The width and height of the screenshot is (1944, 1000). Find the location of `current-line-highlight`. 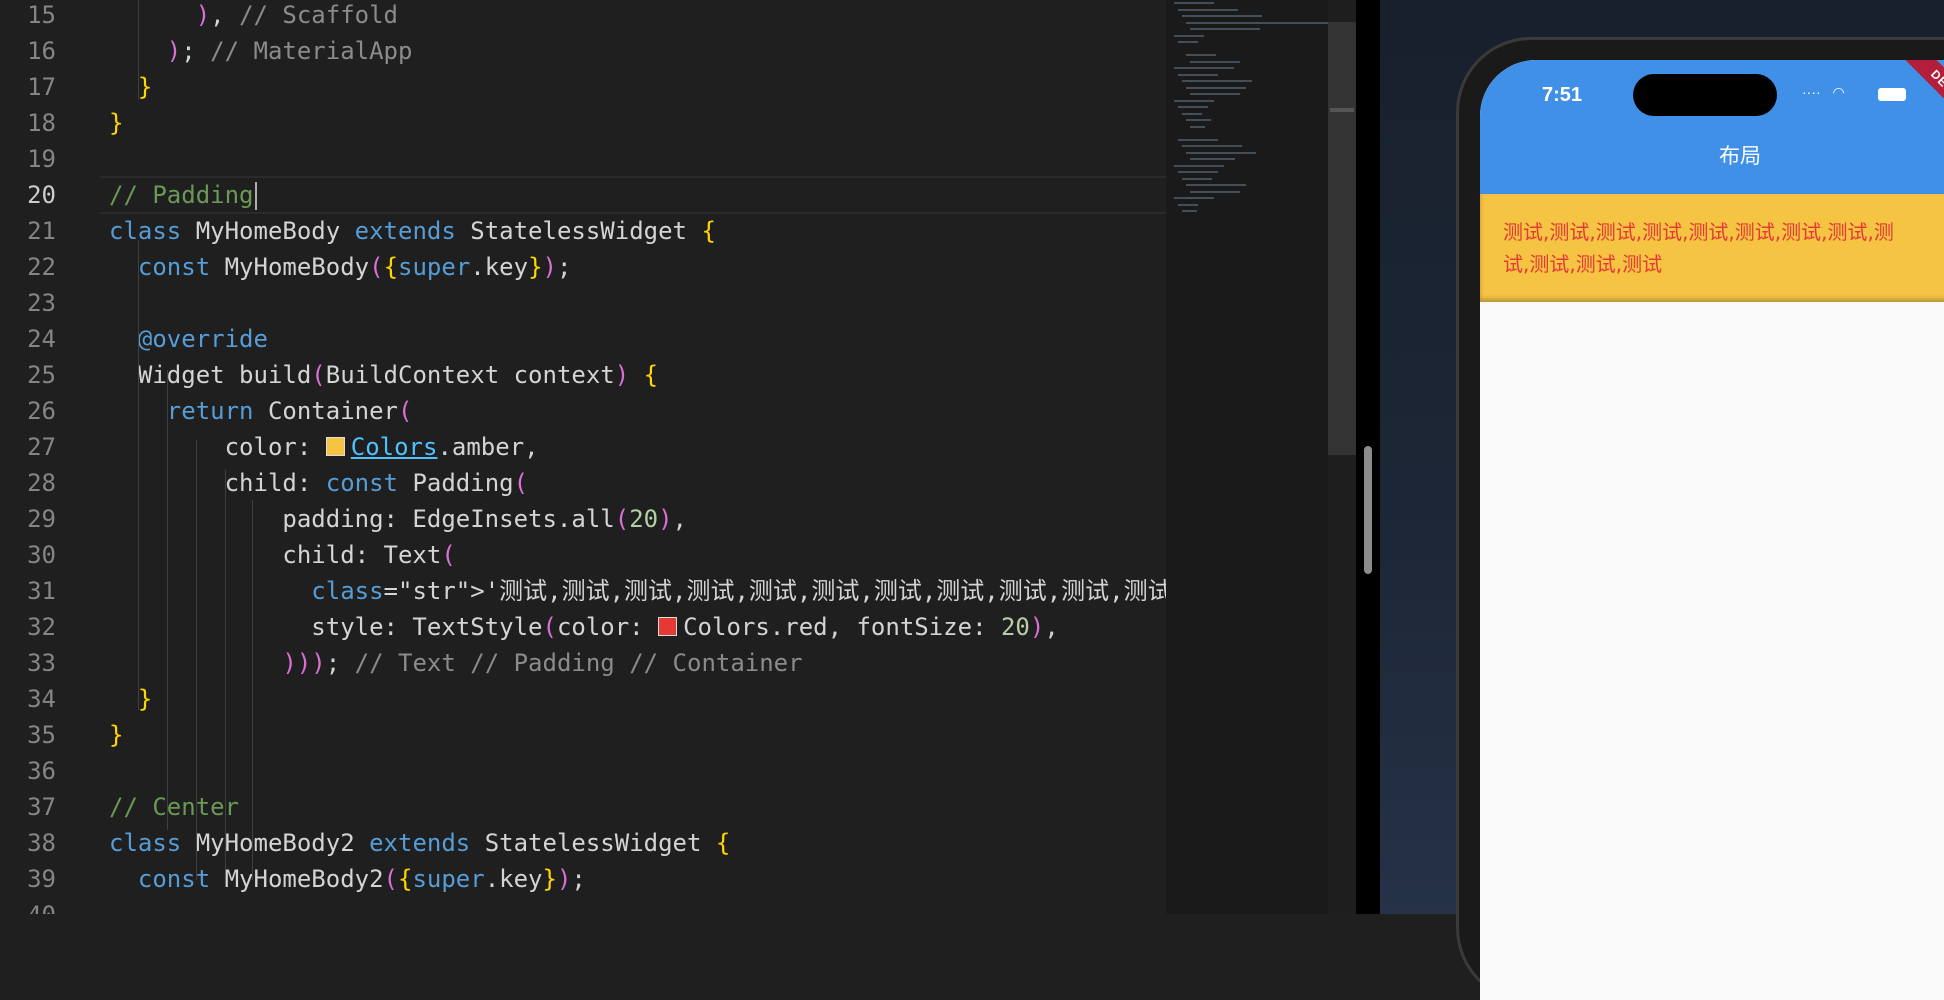

current-line-highlight is located at coordinates (633, 195).